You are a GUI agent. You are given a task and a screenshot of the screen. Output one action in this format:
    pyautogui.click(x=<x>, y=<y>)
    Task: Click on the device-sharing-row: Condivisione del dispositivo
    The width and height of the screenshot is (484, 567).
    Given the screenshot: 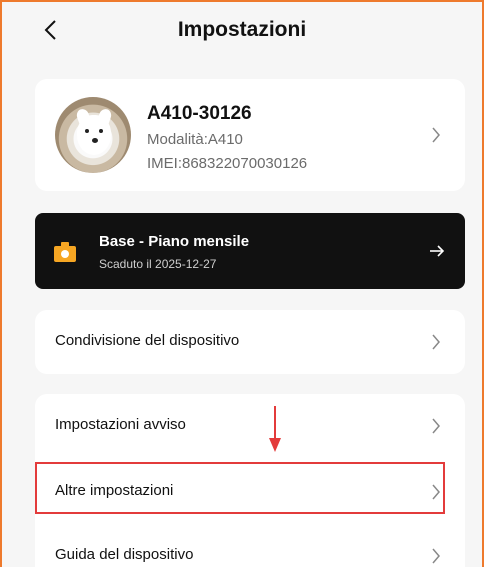 What is the action you would take?
    pyautogui.click(x=250, y=342)
    